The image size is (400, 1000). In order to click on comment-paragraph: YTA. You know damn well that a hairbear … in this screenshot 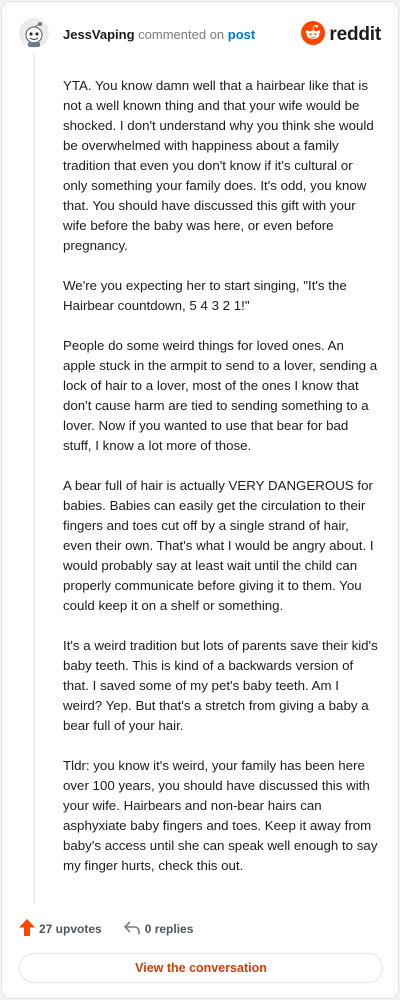, I will do `click(218, 165)`.